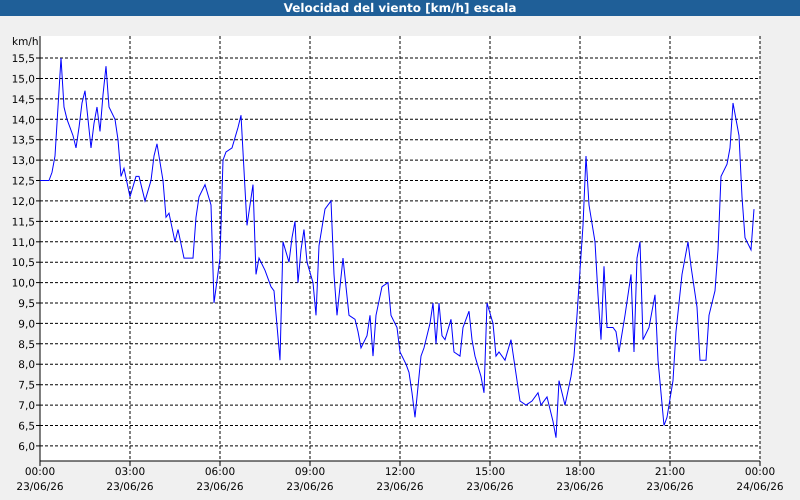  I want to click on axis-tick-label: 6,5, so click(26, 426).